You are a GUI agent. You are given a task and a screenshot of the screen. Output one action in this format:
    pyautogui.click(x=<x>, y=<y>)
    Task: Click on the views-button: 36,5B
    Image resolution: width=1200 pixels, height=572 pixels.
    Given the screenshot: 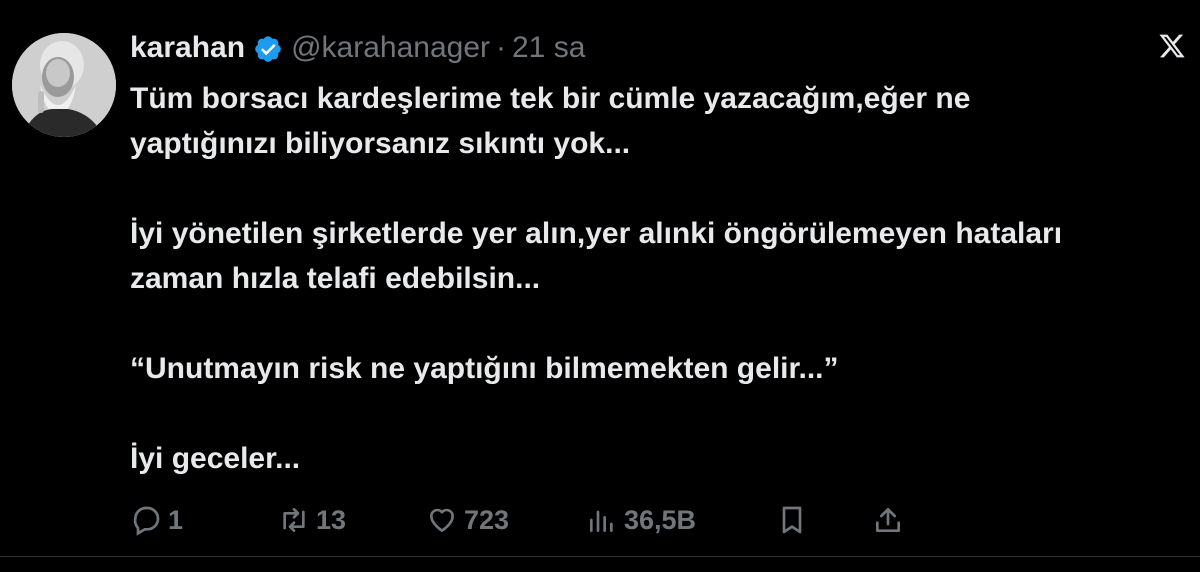 What is the action you would take?
    pyautogui.click(x=641, y=520)
    